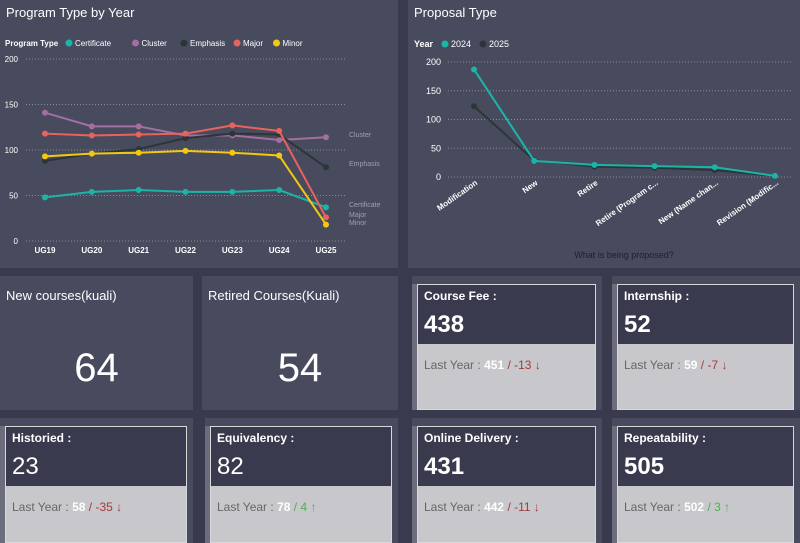 The image size is (800, 543). What do you see at coordinates (358, 223) in the screenshot?
I see `series-end-label: Minor` at bounding box center [358, 223].